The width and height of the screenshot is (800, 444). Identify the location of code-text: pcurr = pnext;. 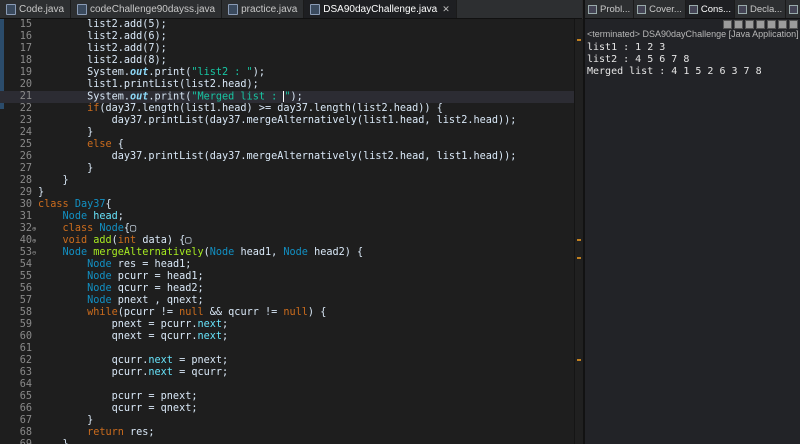
(118, 397).